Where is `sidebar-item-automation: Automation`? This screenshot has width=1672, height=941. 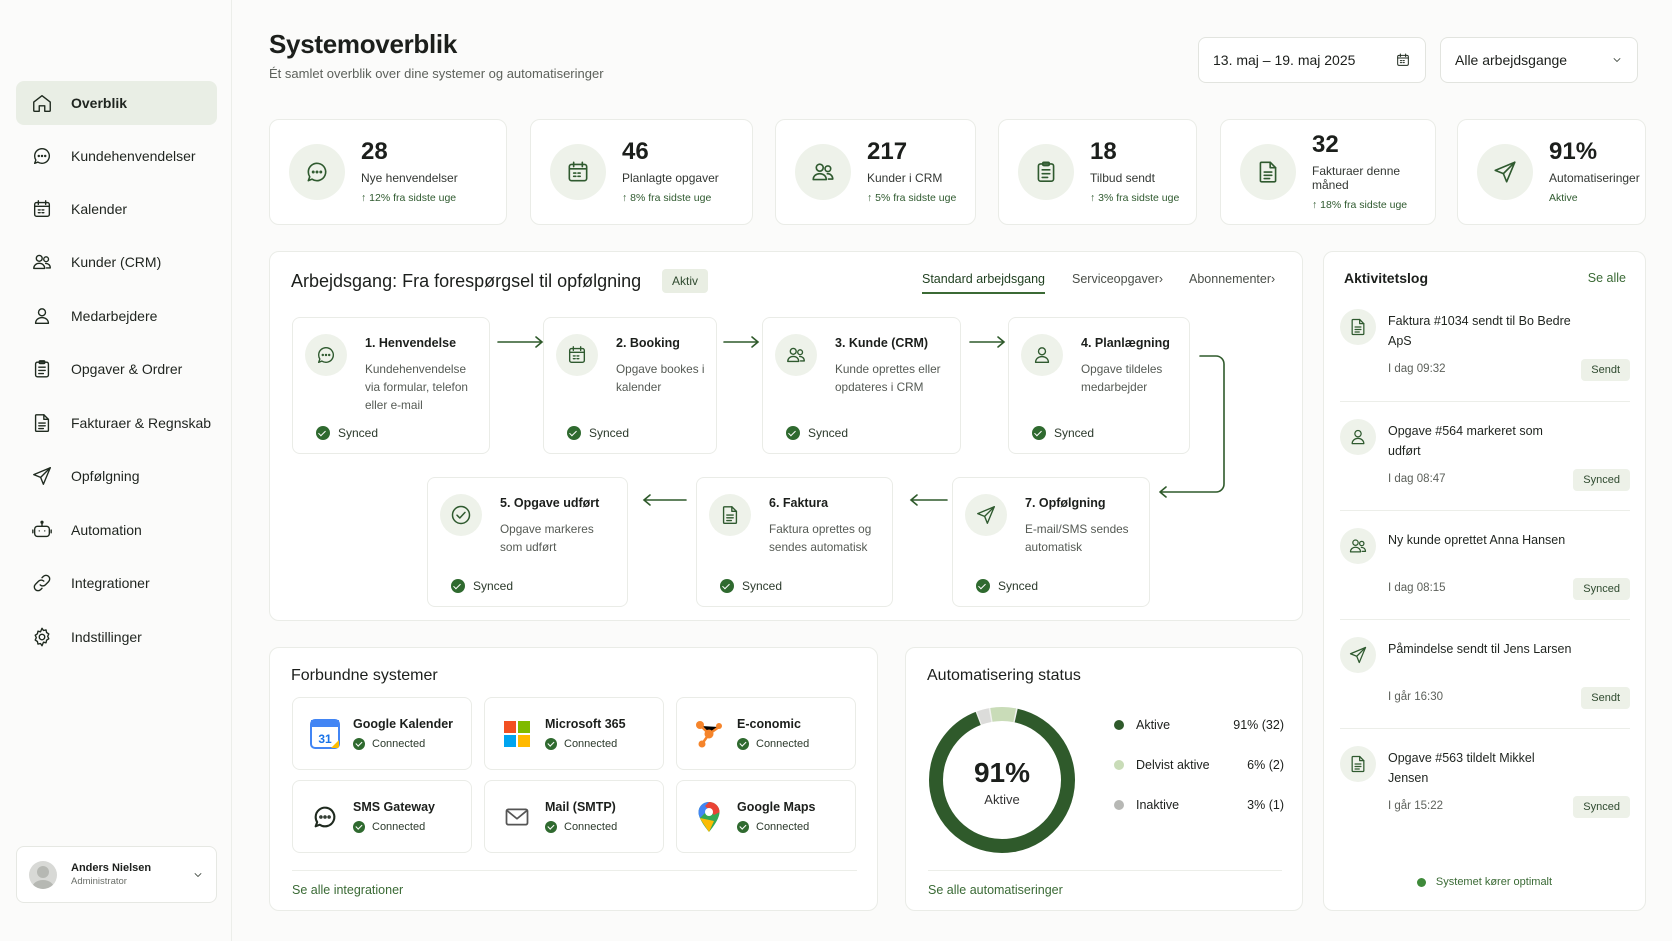
sidebar-item-automation: Automation is located at coordinates (116, 530).